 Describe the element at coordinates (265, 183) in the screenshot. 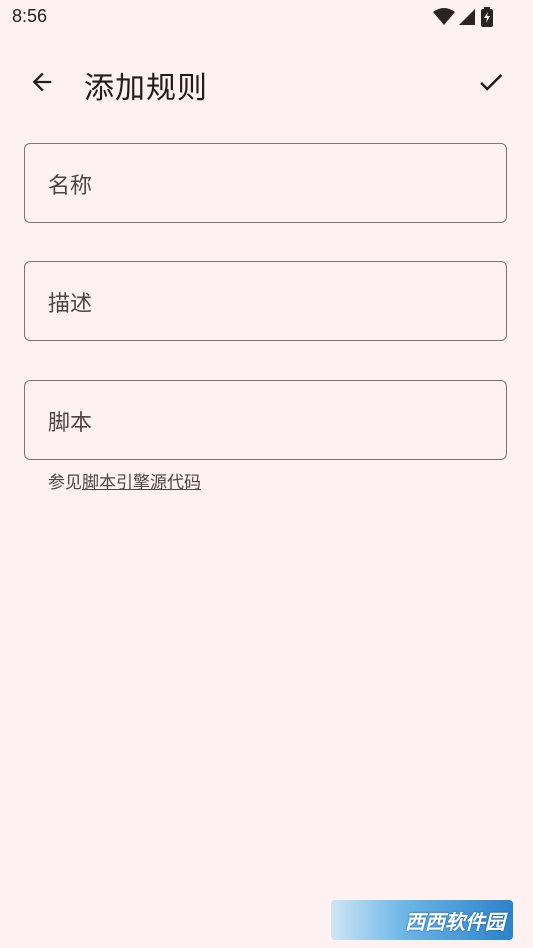

I see `name-field: 名称` at that location.